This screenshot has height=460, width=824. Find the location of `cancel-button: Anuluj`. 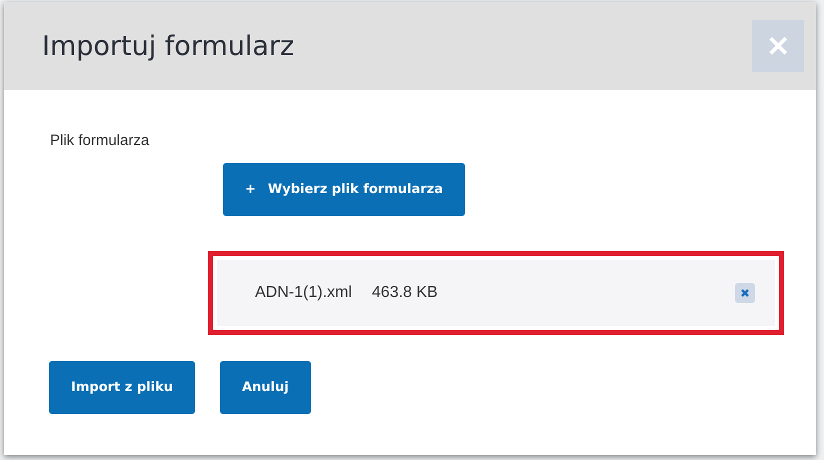

cancel-button: Anuluj is located at coordinates (265, 387).